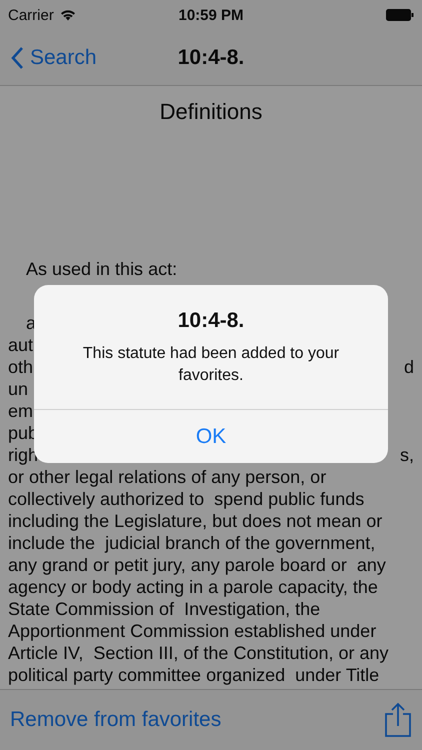 This screenshot has height=750, width=422. Describe the element at coordinates (195, 521) in the screenshot. I see `body-text: including the Legislature, but does not mean or` at that location.